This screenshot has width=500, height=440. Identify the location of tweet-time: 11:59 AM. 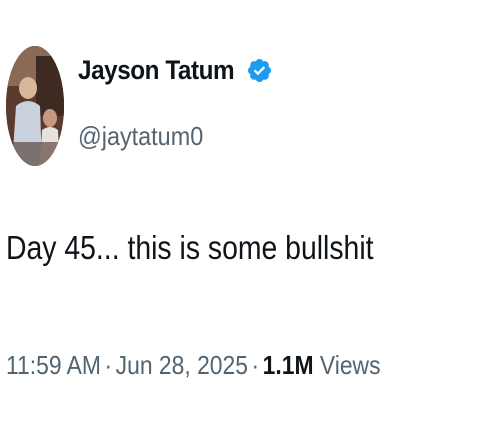
(53, 365).